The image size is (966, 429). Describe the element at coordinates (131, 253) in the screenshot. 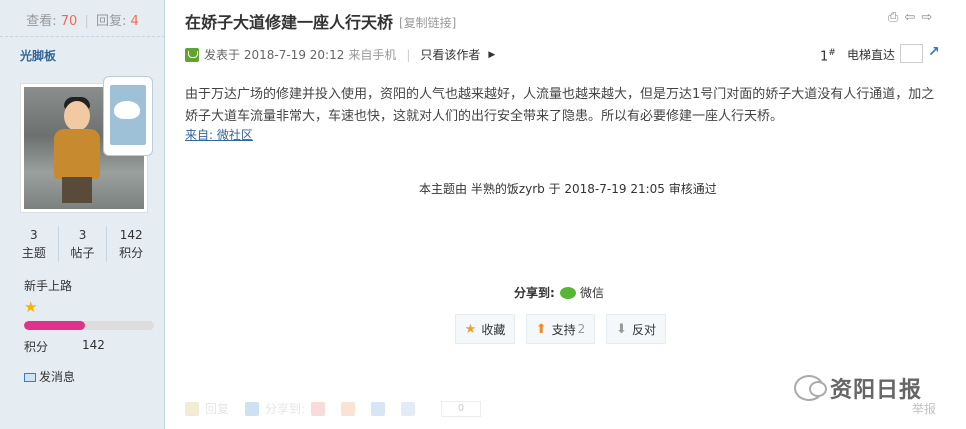

I see `counter-label: 积分` at that location.